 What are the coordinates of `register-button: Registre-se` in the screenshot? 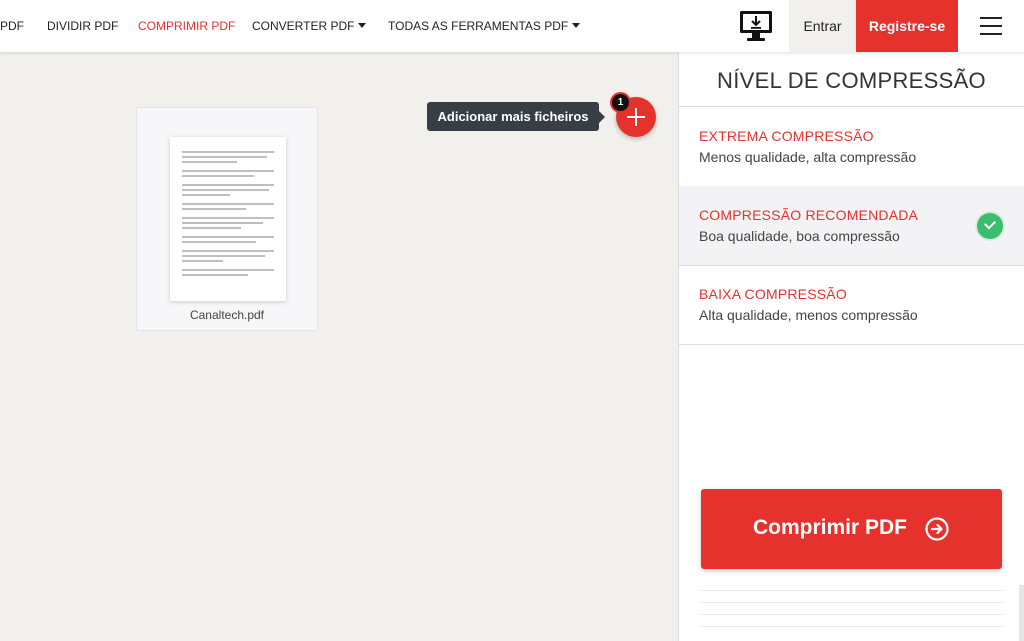 It's located at (907, 26).